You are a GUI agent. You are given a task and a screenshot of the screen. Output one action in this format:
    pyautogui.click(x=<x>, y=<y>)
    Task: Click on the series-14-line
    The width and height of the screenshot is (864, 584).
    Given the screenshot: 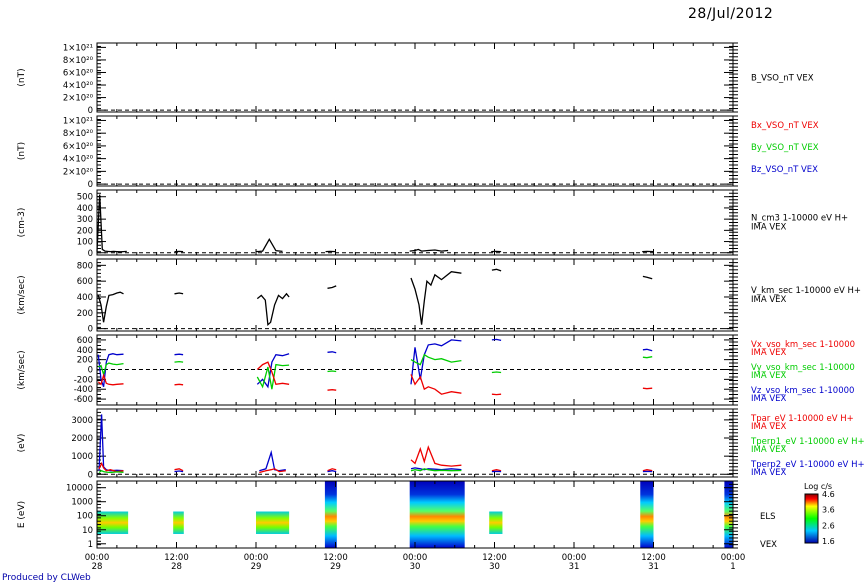 What is the action you would take?
    pyautogui.click(x=436, y=359)
    